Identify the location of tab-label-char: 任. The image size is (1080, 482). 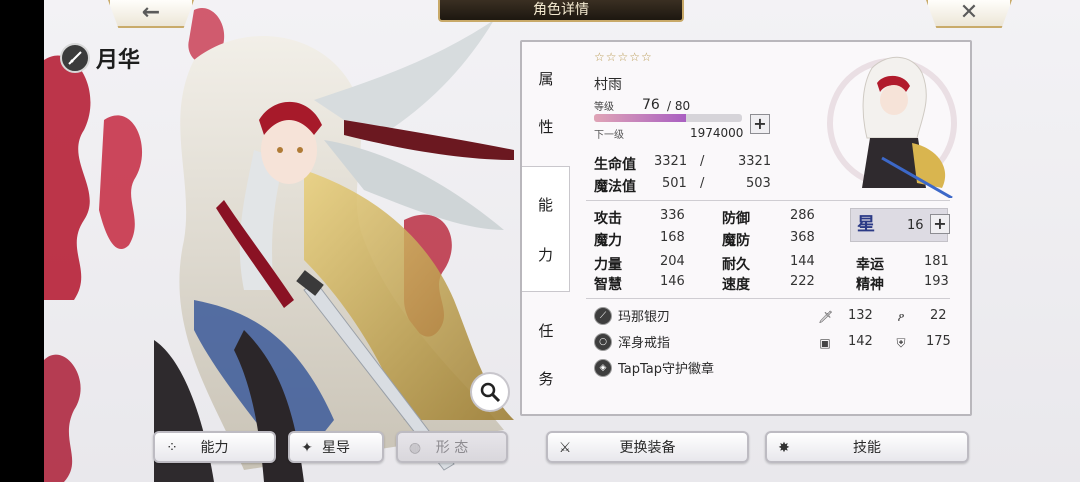
(546, 330).